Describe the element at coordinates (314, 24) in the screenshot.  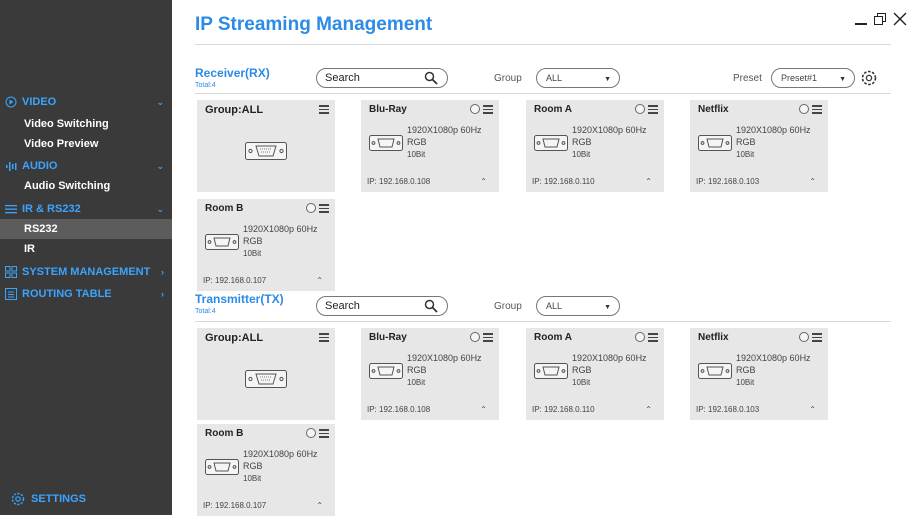
I see `page-title: IP Streaming Management` at that location.